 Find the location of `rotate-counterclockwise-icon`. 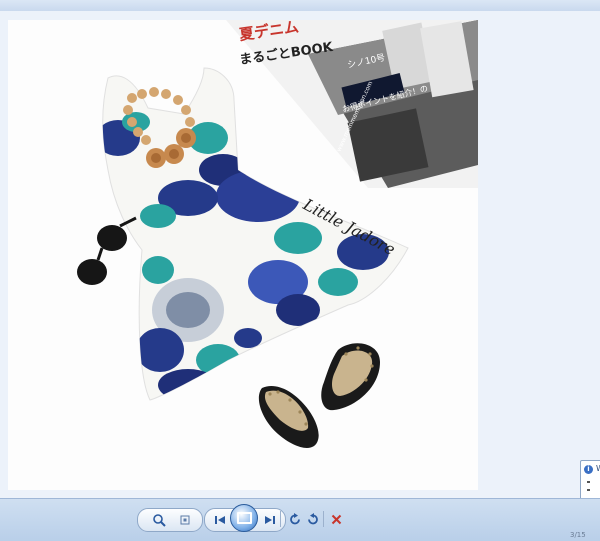

rotate-counterclockwise-icon is located at coordinates (295, 519).